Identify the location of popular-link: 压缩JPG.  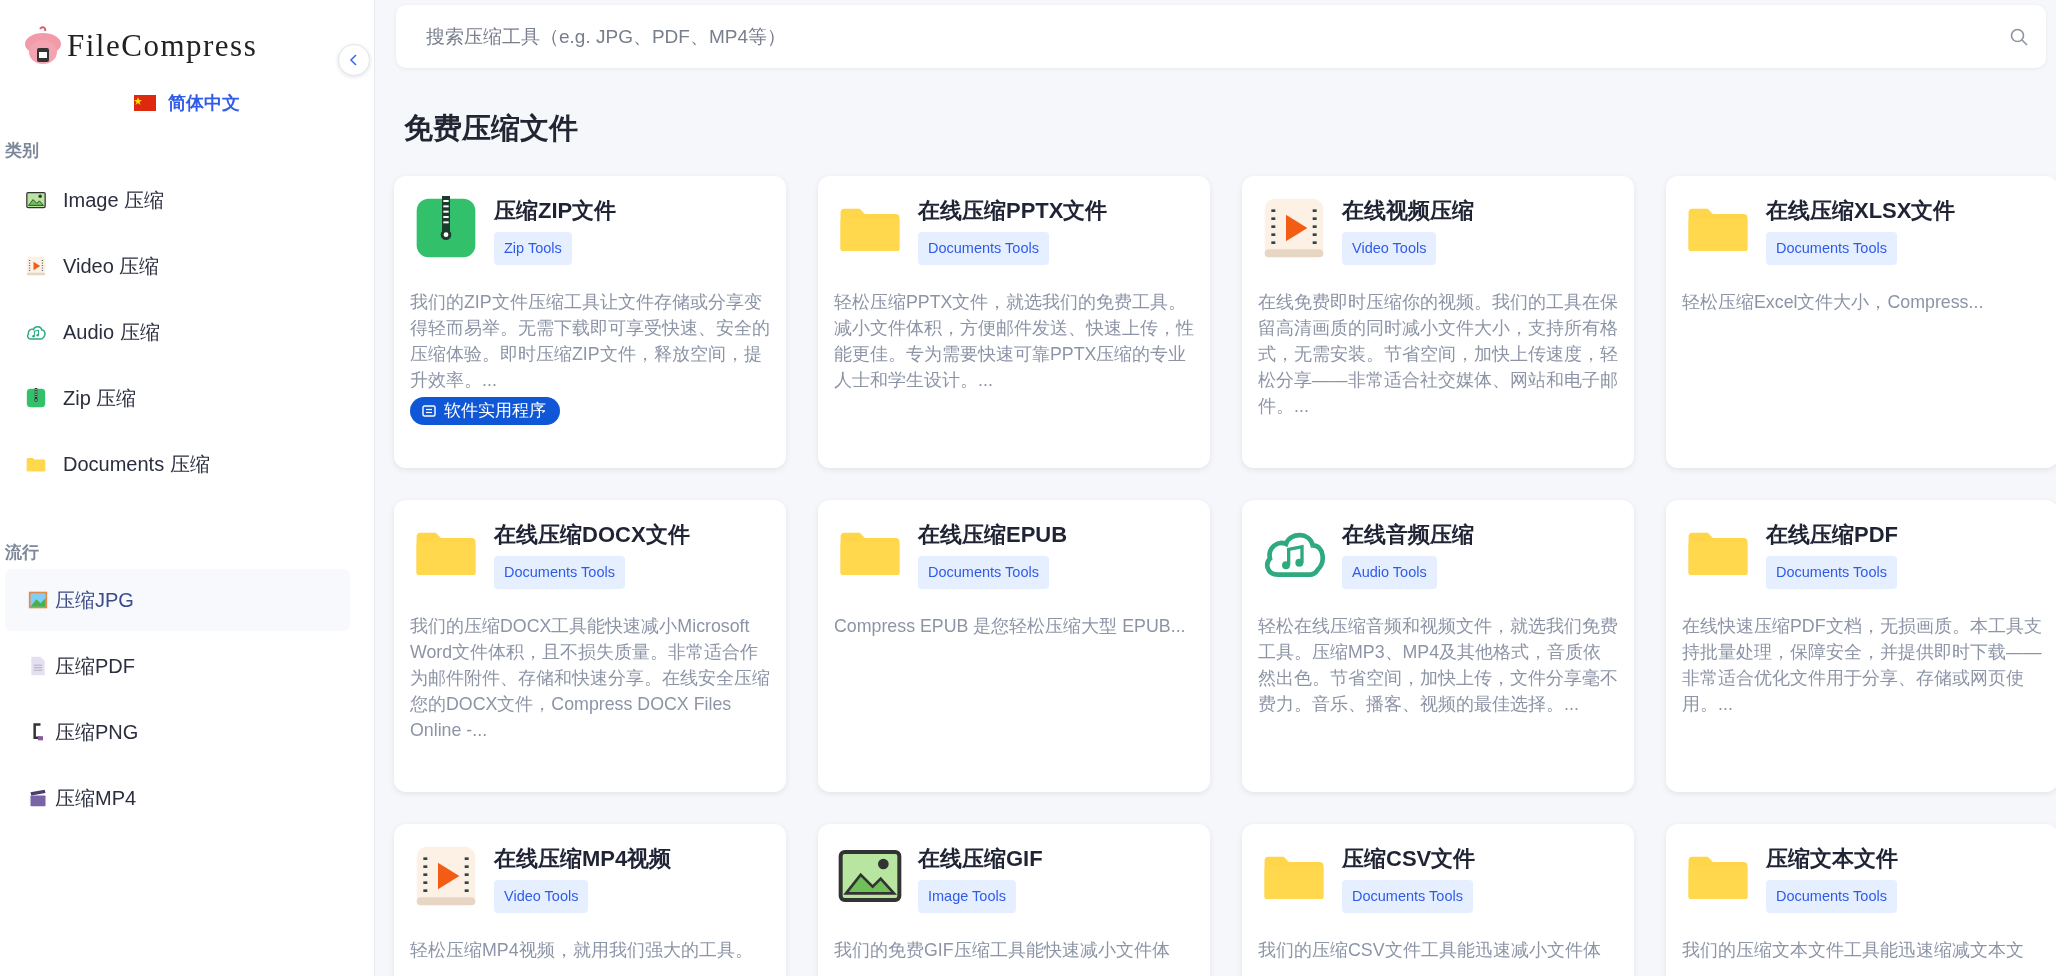
(177, 600).